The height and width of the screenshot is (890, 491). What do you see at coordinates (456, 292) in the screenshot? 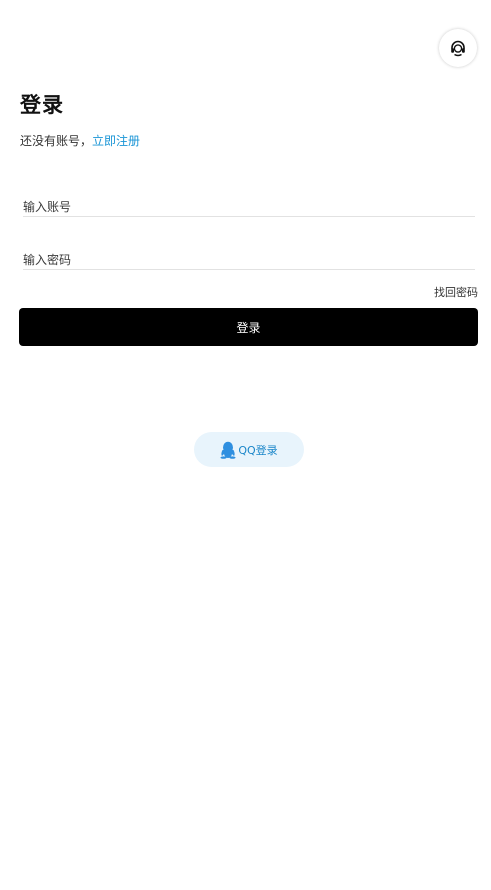
I see `forgot-password-link: 找回密码` at bounding box center [456, 292].